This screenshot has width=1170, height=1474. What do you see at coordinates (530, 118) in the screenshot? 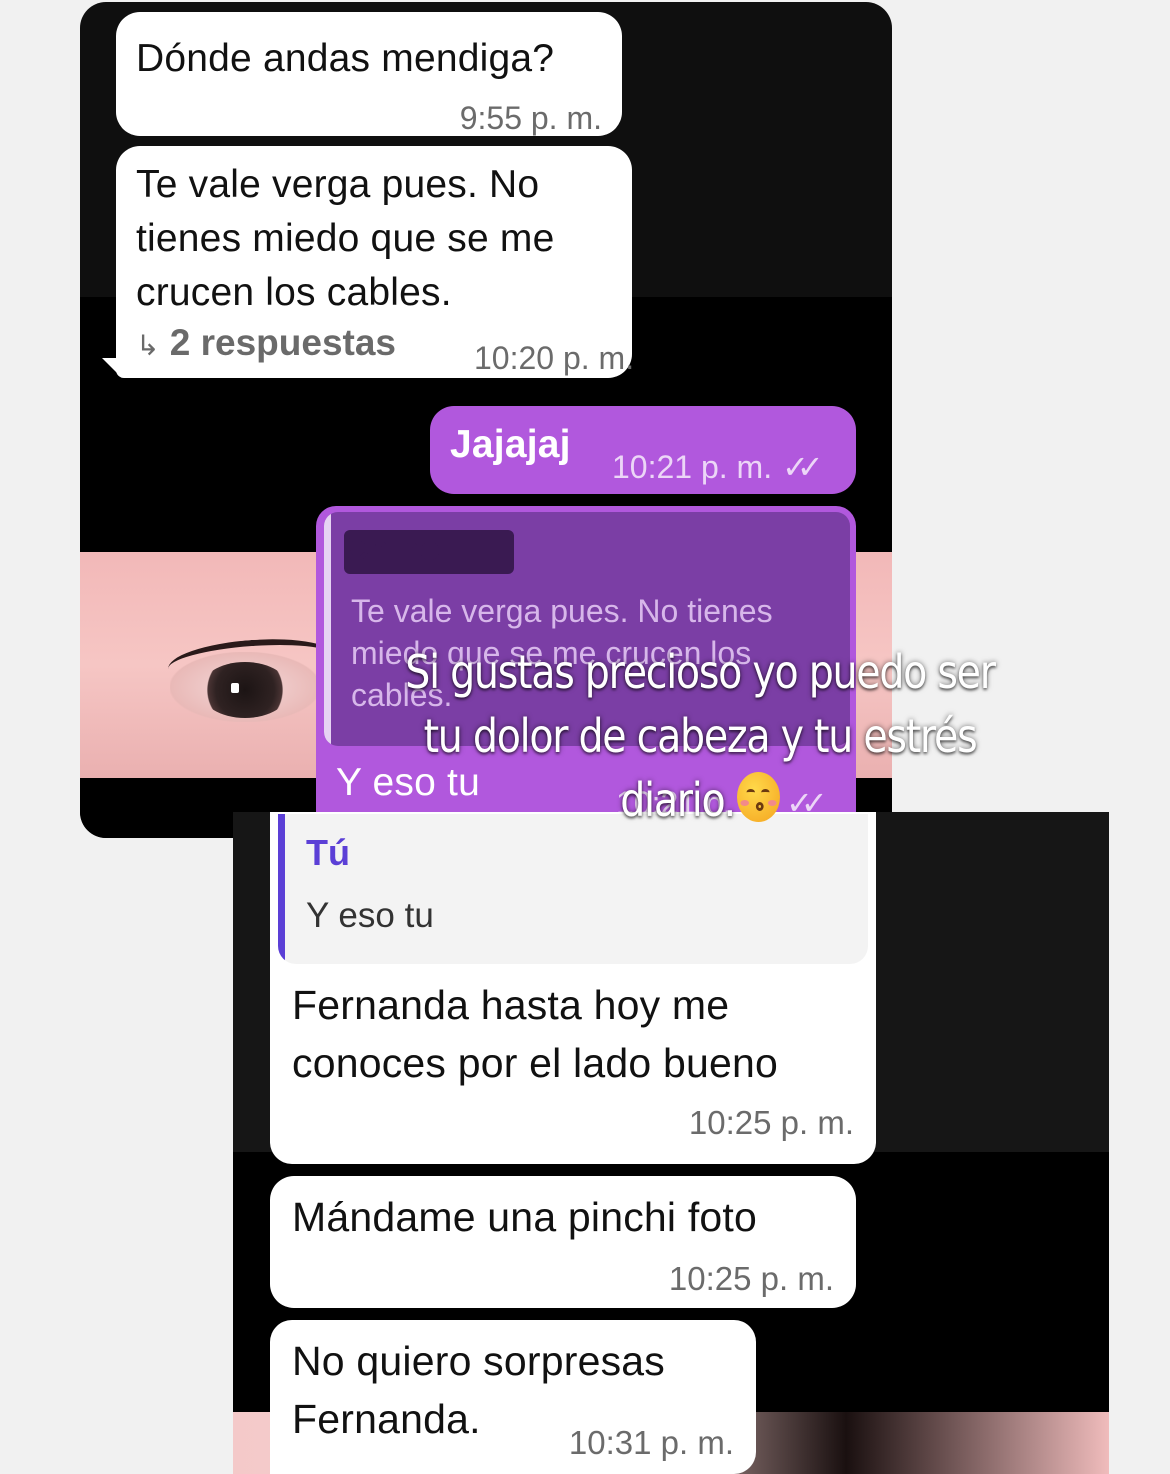
I see `message-time: 9:55 p. m.` at bounding box center [530, 118].